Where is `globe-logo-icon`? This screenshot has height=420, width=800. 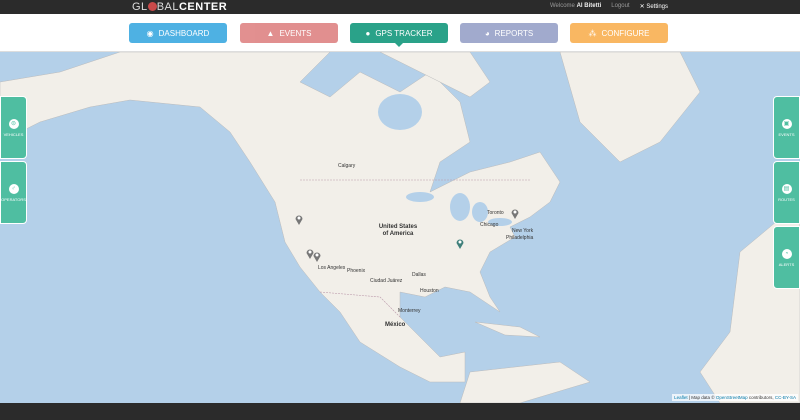 globe-logo-icon is located at coordinates (152, 6).